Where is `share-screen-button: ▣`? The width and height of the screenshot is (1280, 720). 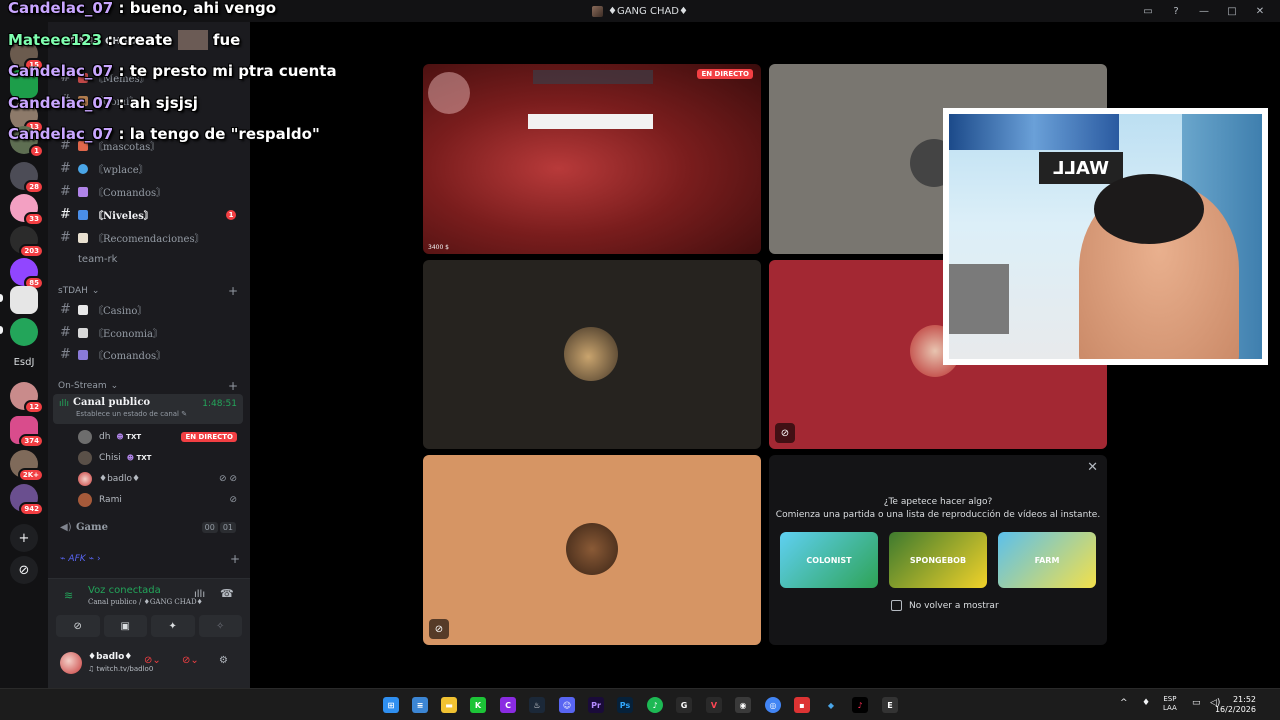
share-screen-button: ▣ is located at coordinates (125, 626).